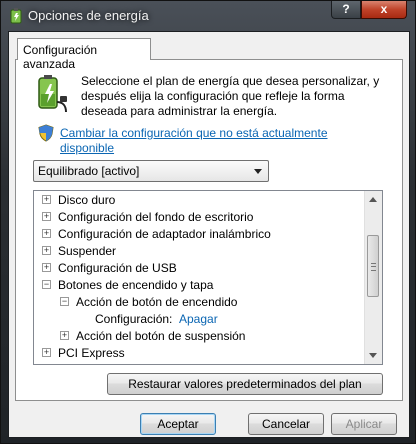  I want to click on tab-advanced-settings: Configuración avanzada, so click(84, 54).